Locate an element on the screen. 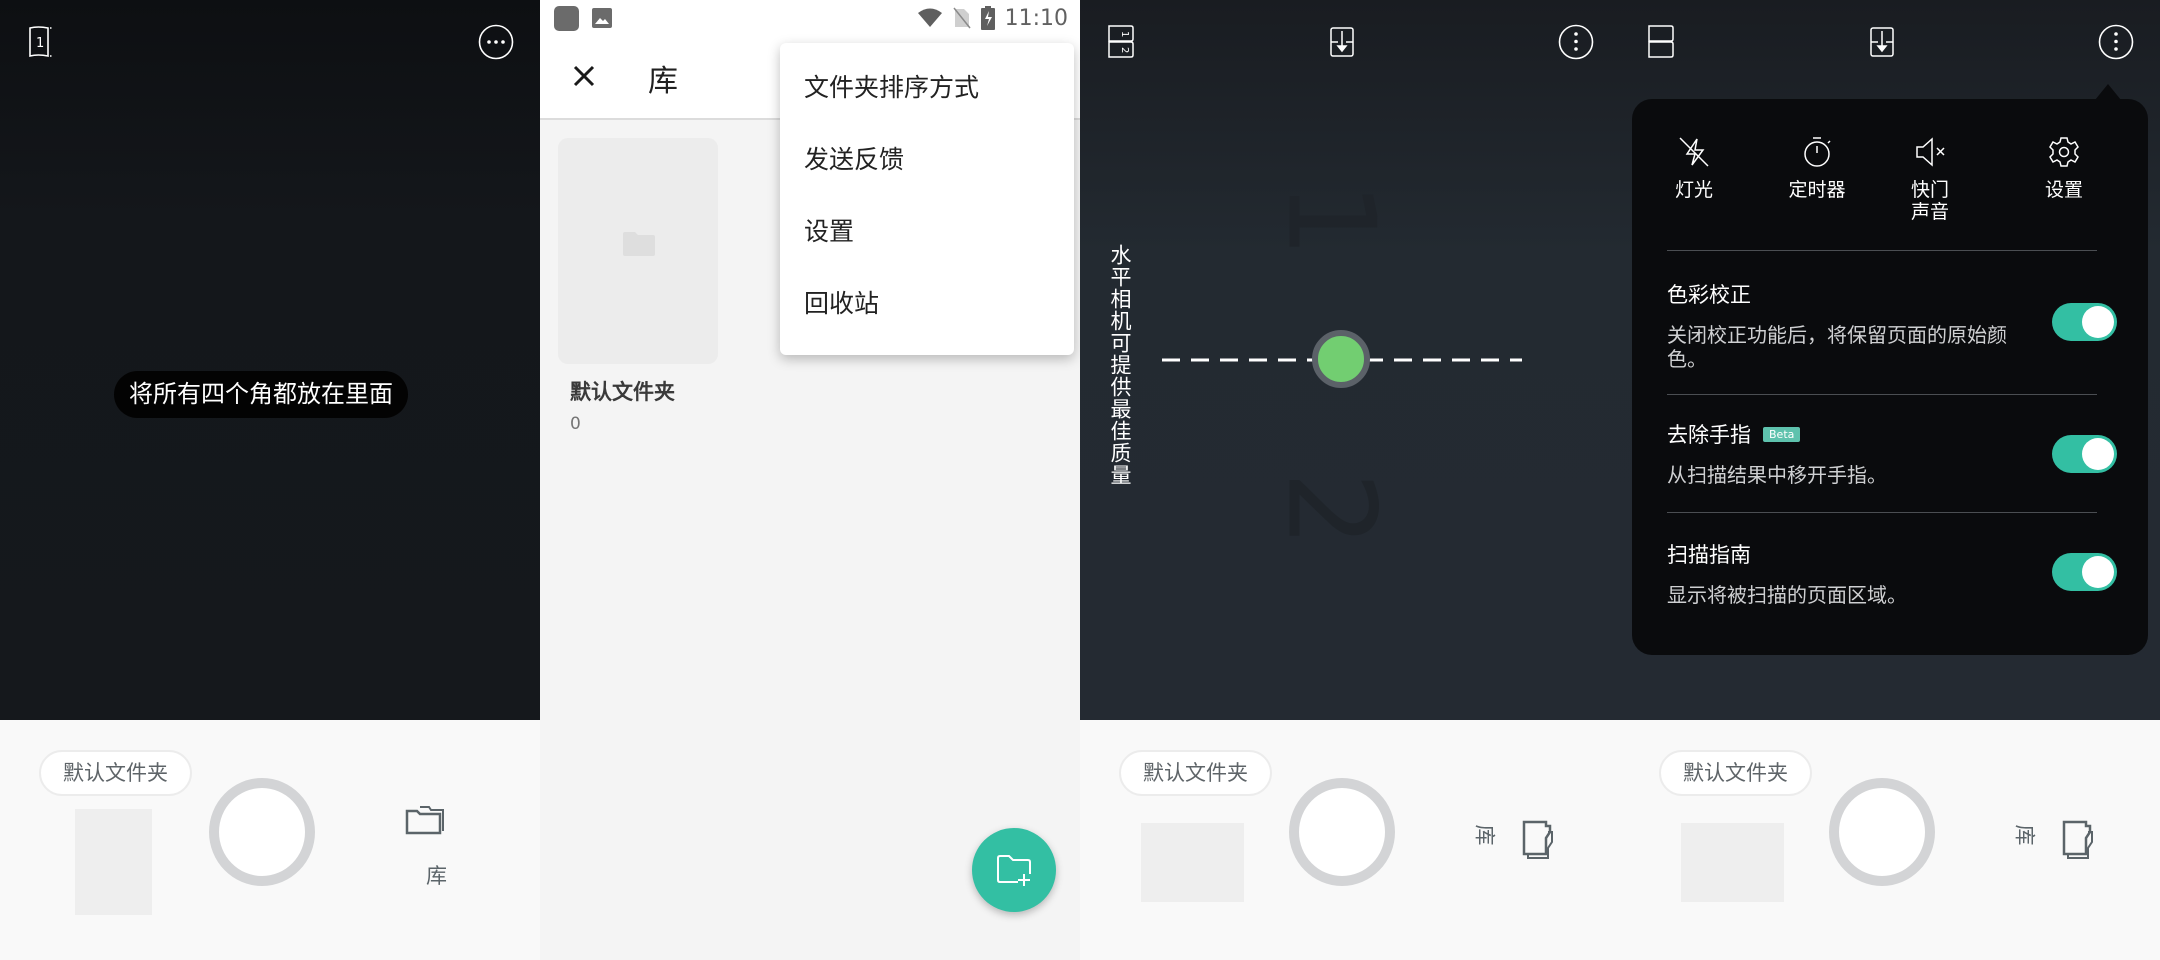 The width and height of the screenshot is (2160, 960). shutter-sound-off-icon is located at coordinates (1930, 152).